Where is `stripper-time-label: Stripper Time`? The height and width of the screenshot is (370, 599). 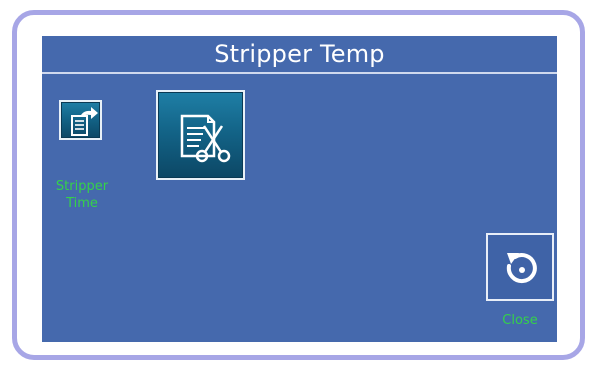 stripper-time-label: Stripper Time is located at coordinates (82, 195).